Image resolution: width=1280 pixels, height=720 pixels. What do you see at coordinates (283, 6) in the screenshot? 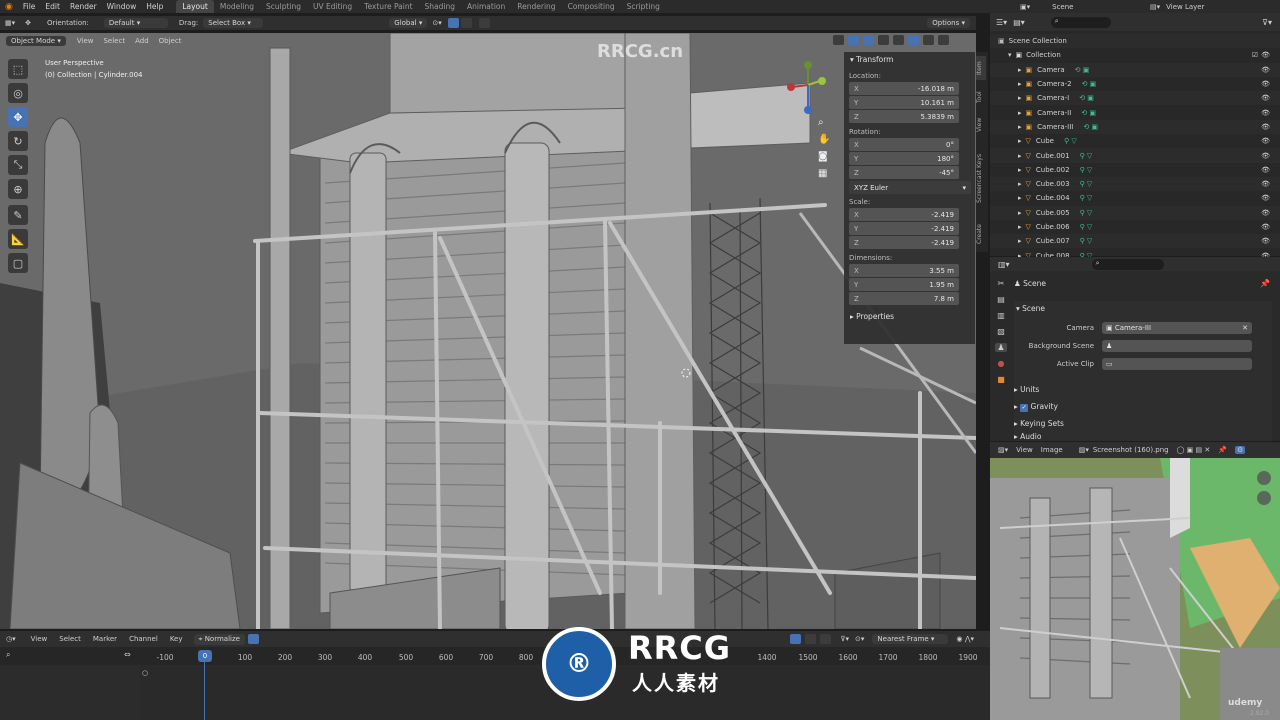
I see `tab-sculpting: Sculpting` at bounding box center [283, 6].